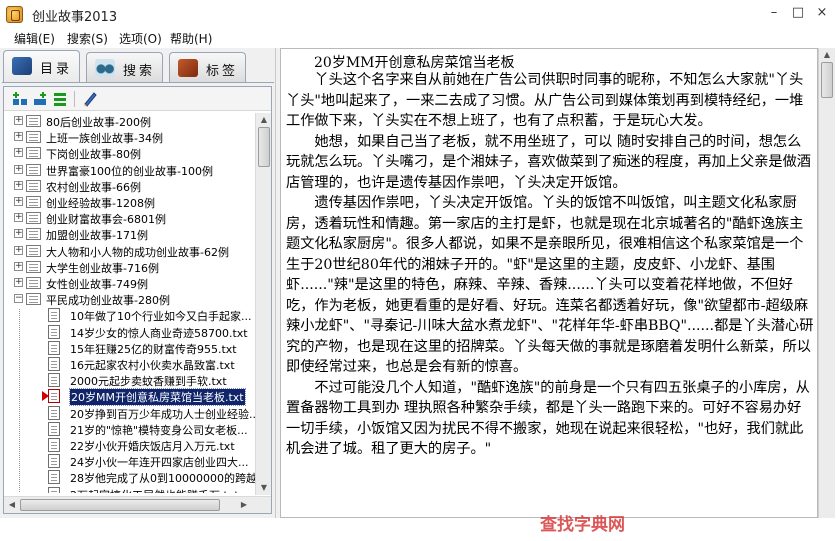 This screenshot has height=541, width=836. I want to click on tree-story-item: 16元起家农村小伙卖水晶致富.txt, so click(129, 364).